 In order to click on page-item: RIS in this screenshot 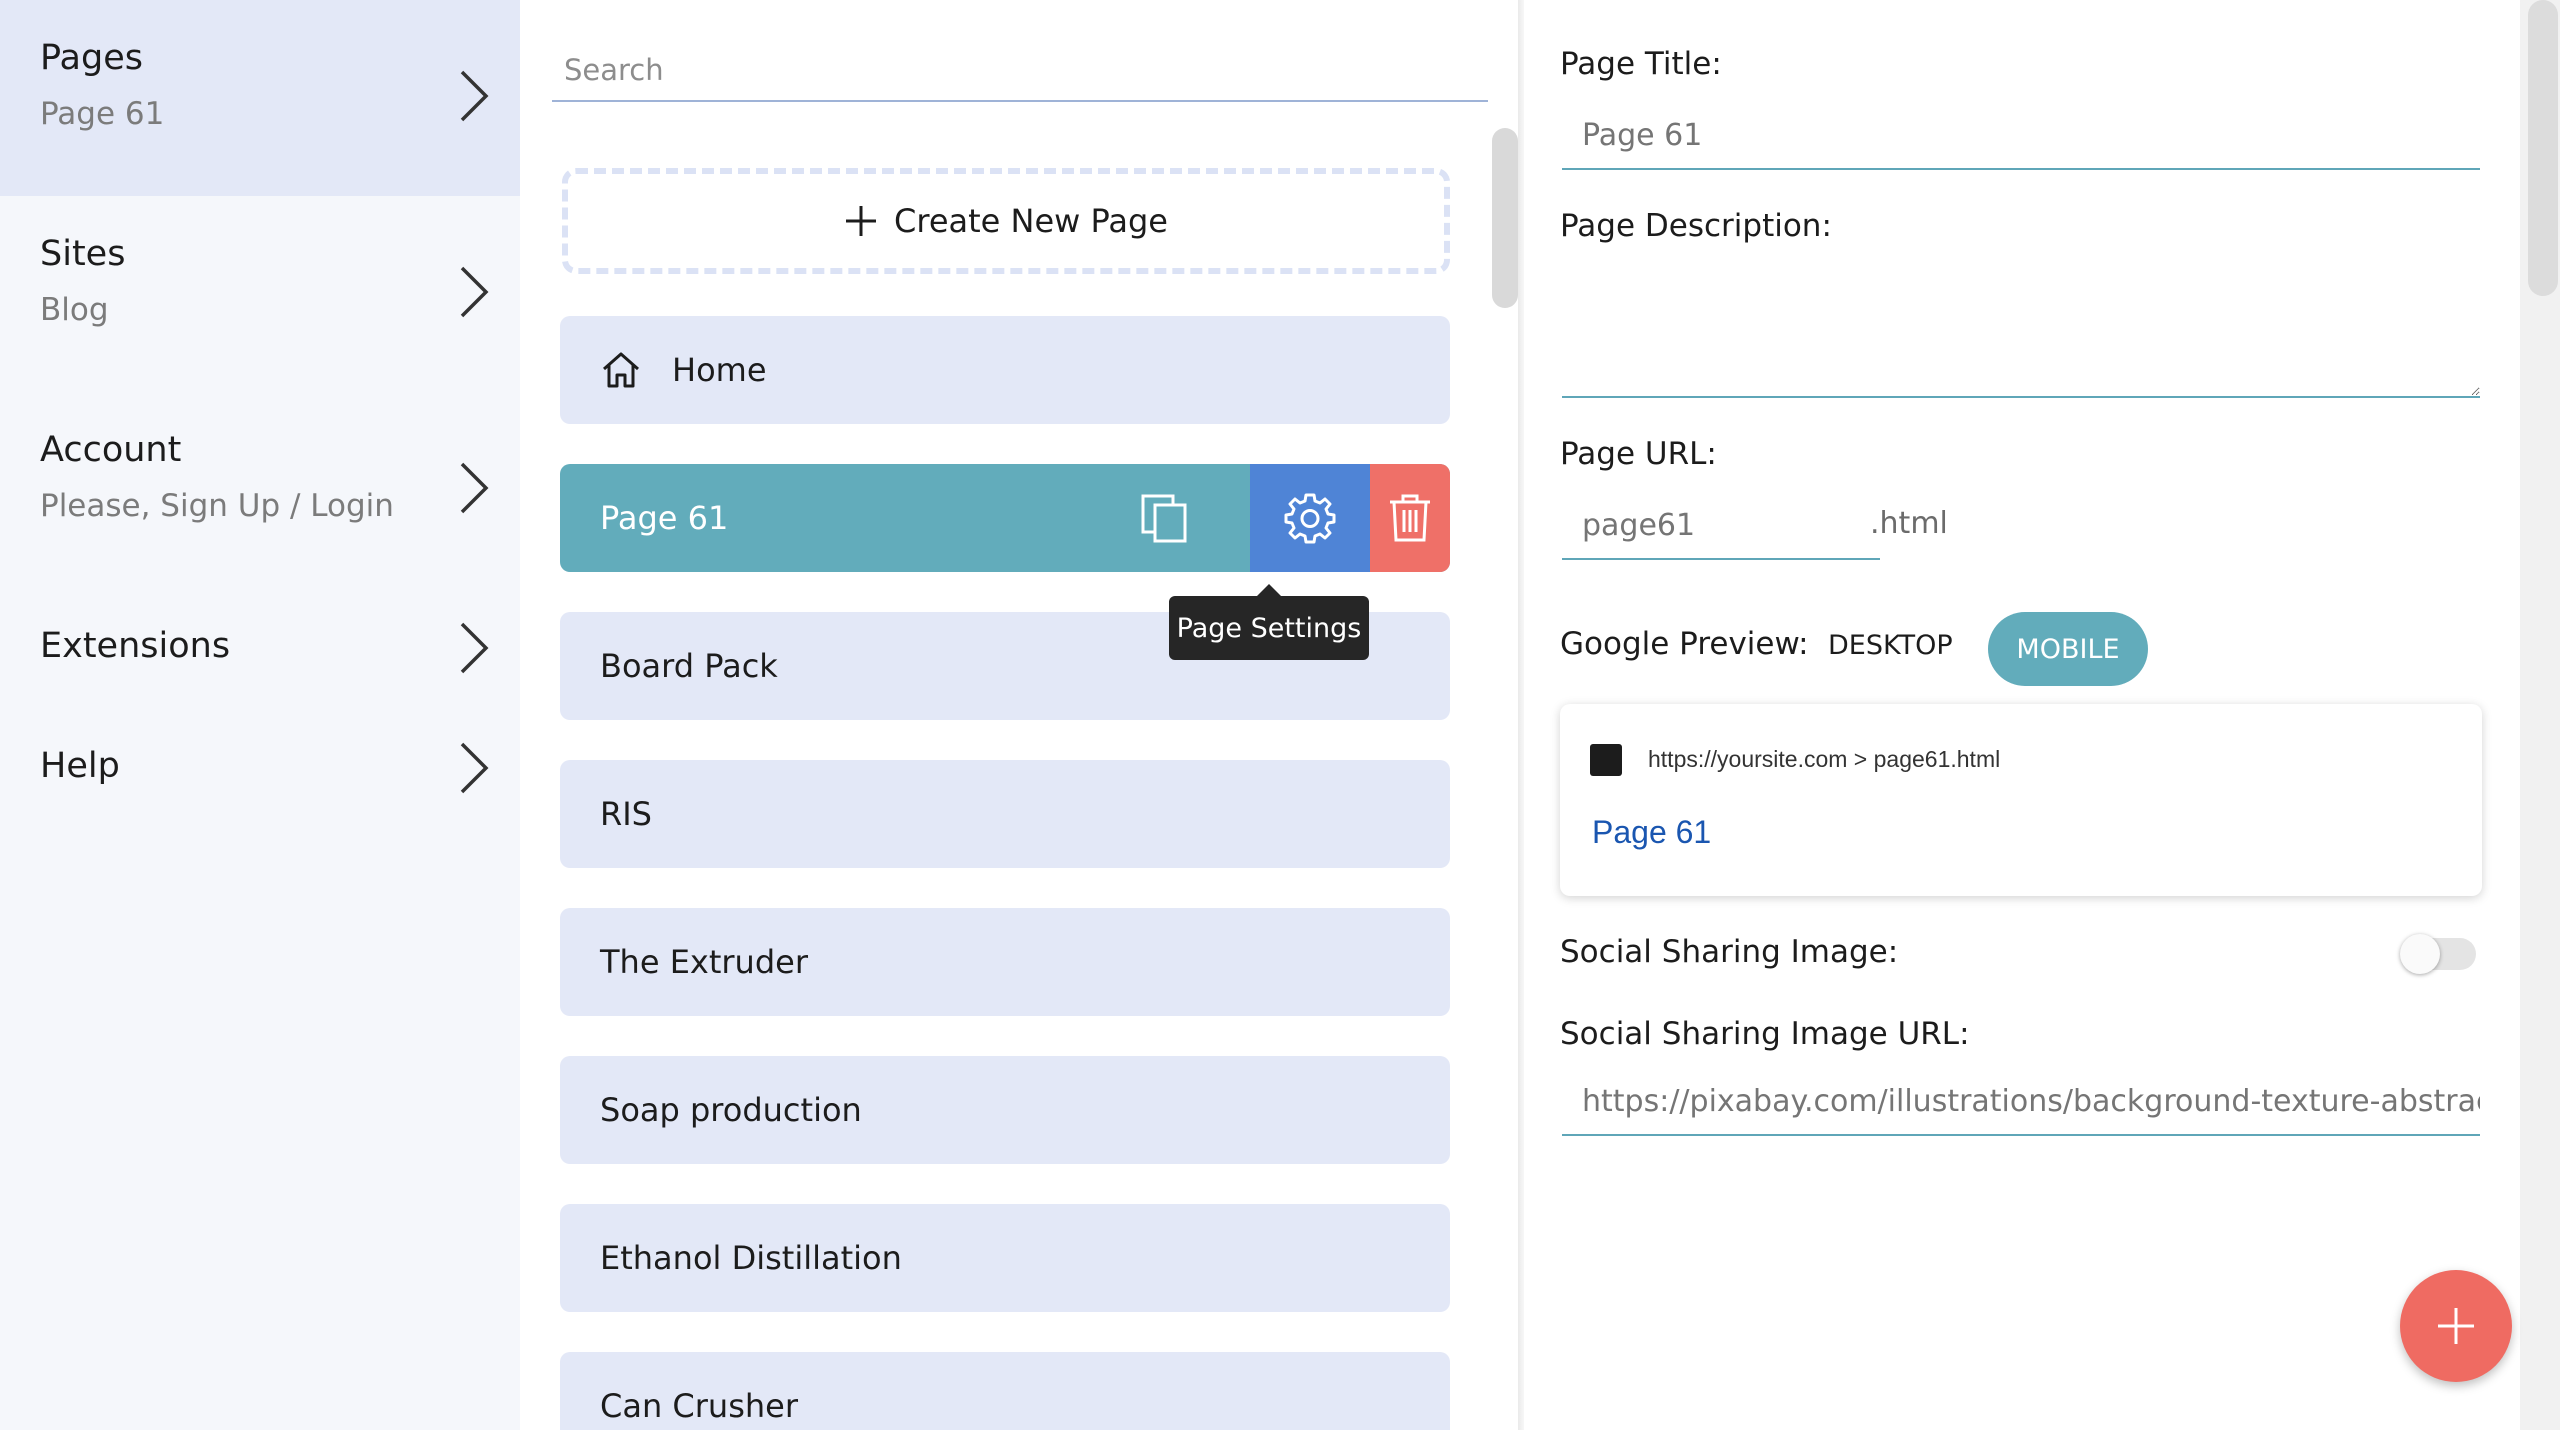, I will do `click(1005, 814)`.